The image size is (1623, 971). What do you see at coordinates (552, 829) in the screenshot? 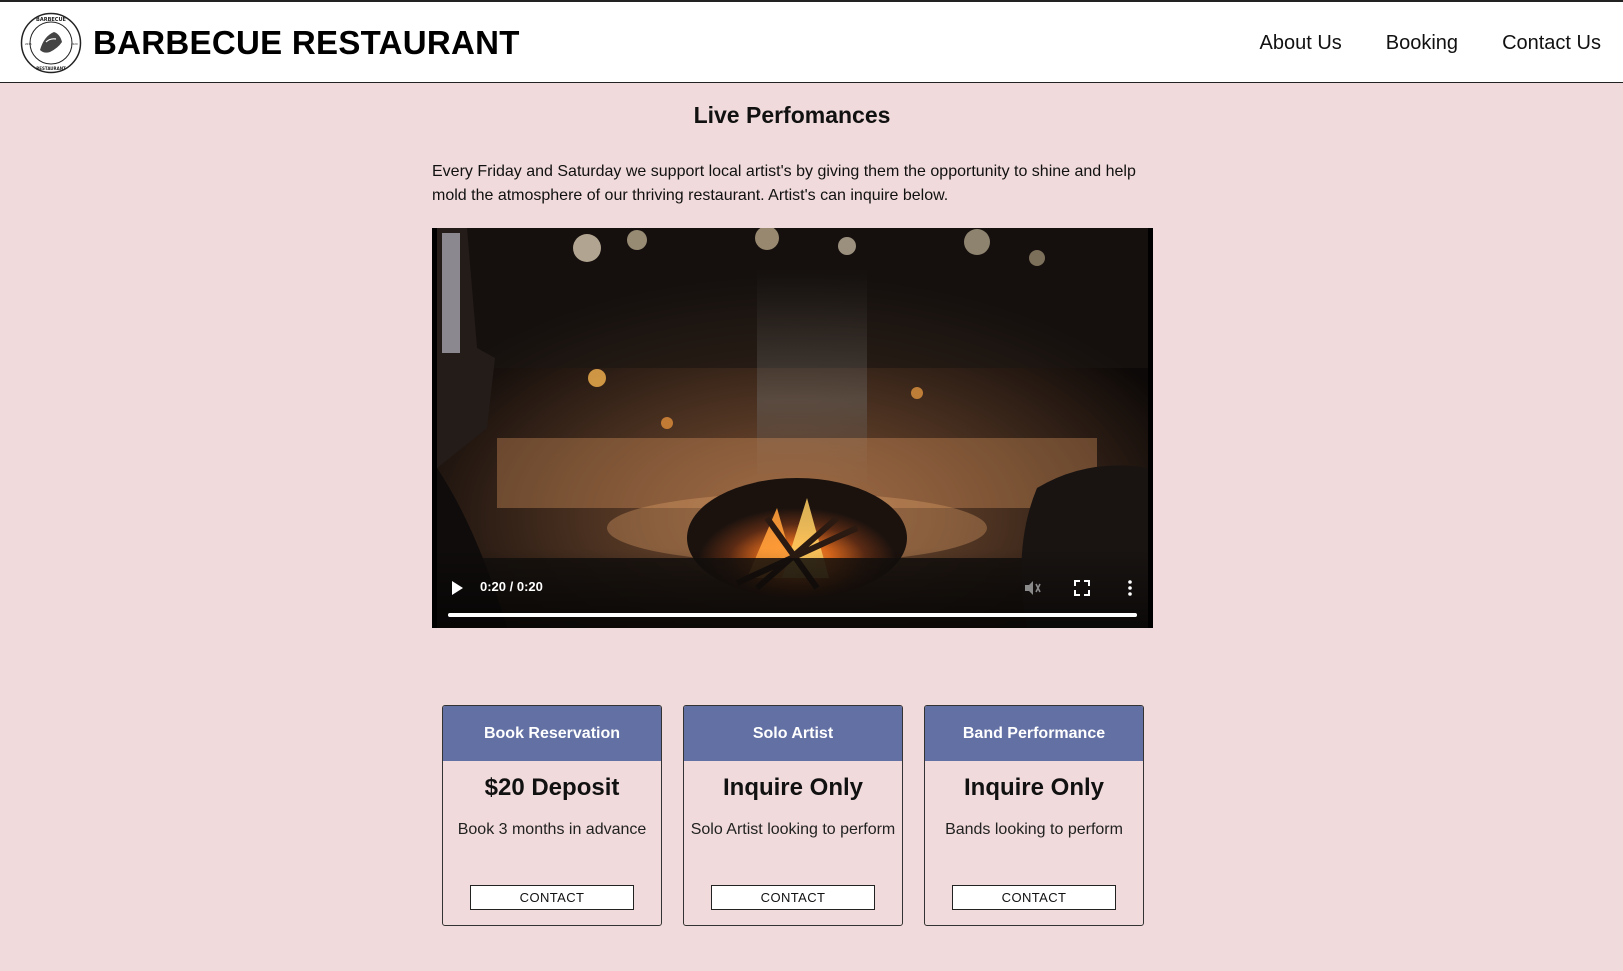
I see `card-description: Book 3 months in advance` at bounding box center [552, 829].